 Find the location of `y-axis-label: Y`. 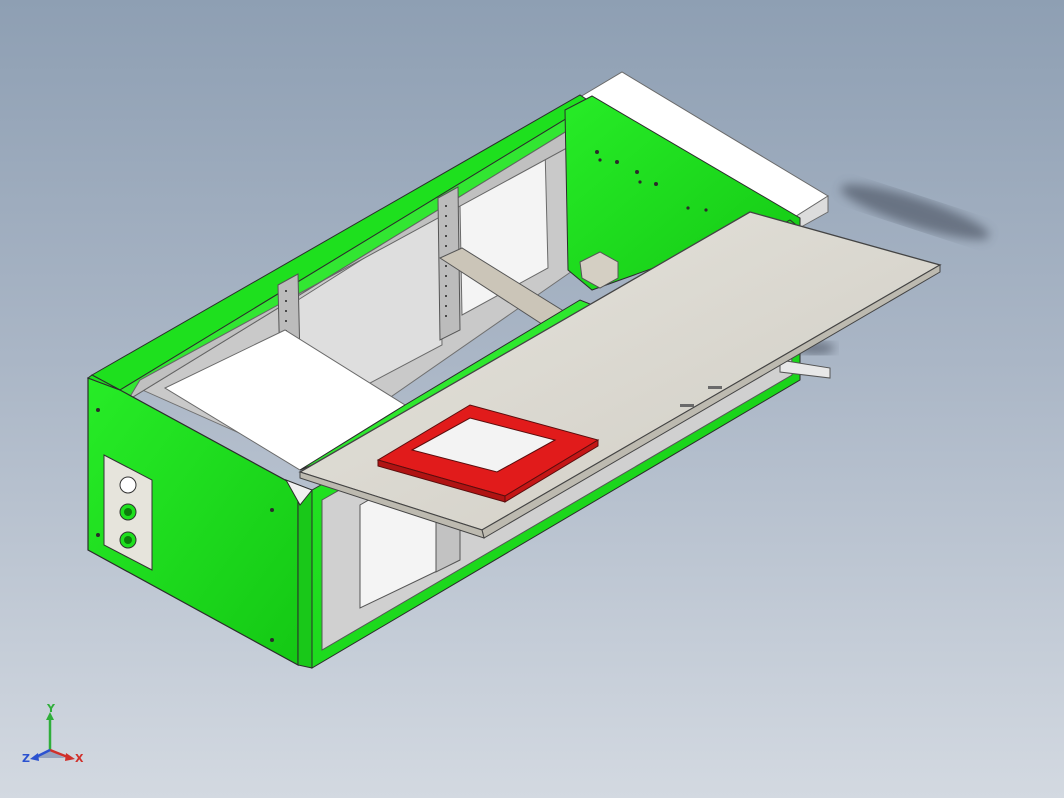

y-axis-label: Y is located at coordinates (51, 708).